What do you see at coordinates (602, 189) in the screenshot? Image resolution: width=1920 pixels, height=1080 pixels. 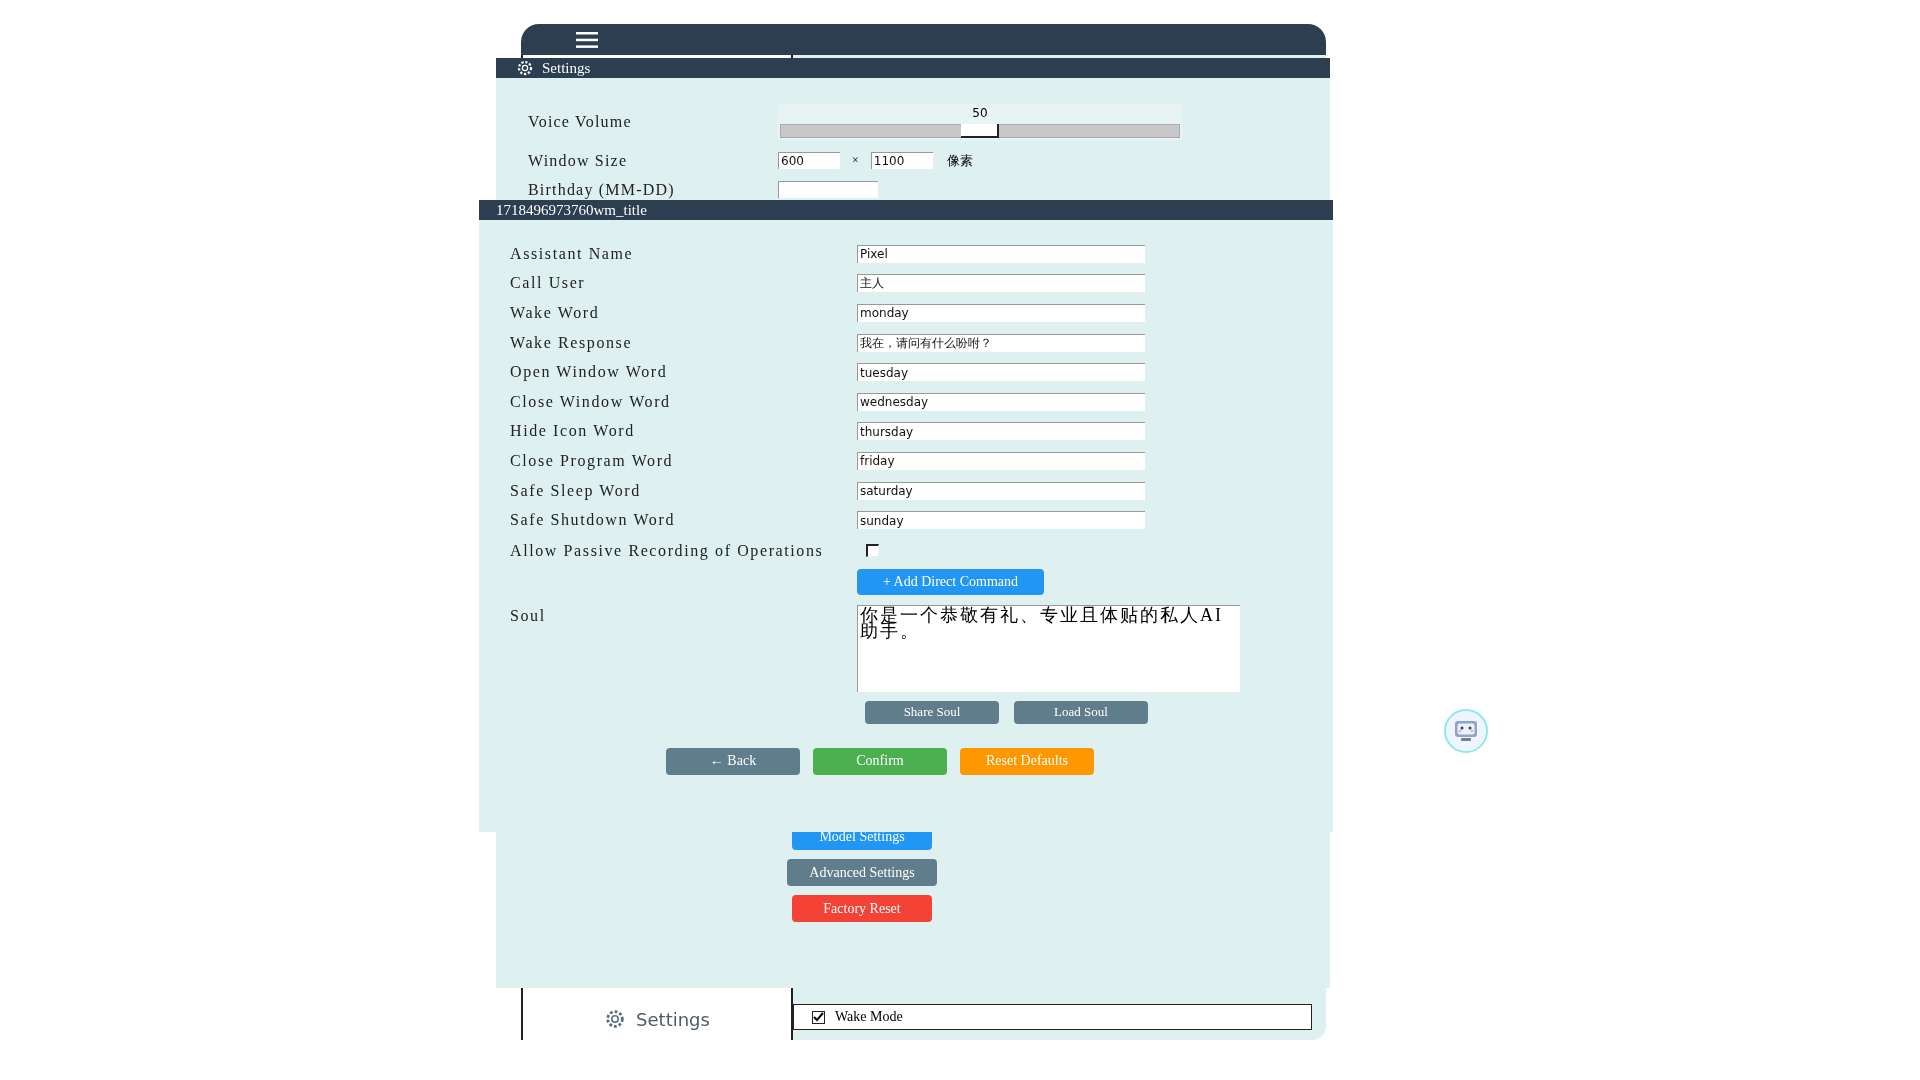 I see `field-label: Birthday (MM-DD)` at bounding box center [602, 189].